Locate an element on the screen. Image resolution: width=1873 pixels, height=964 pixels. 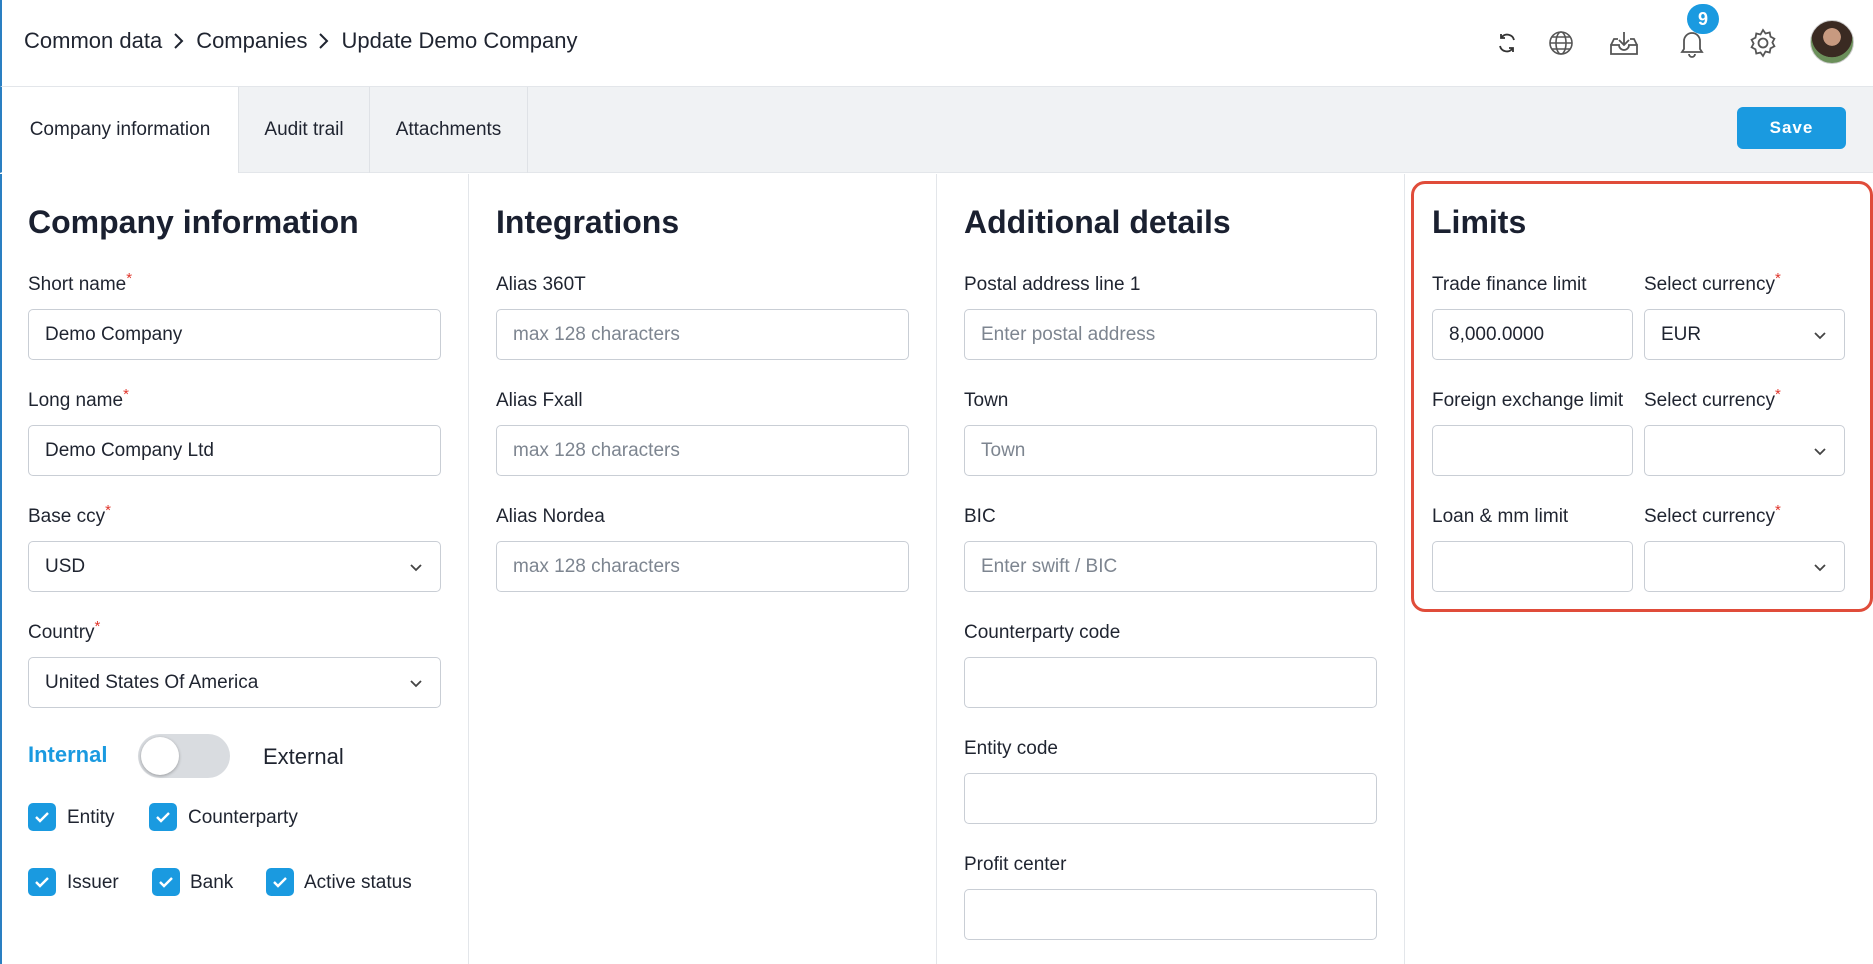
trade-finance-limit-input is located at coordinates (1532, 334).